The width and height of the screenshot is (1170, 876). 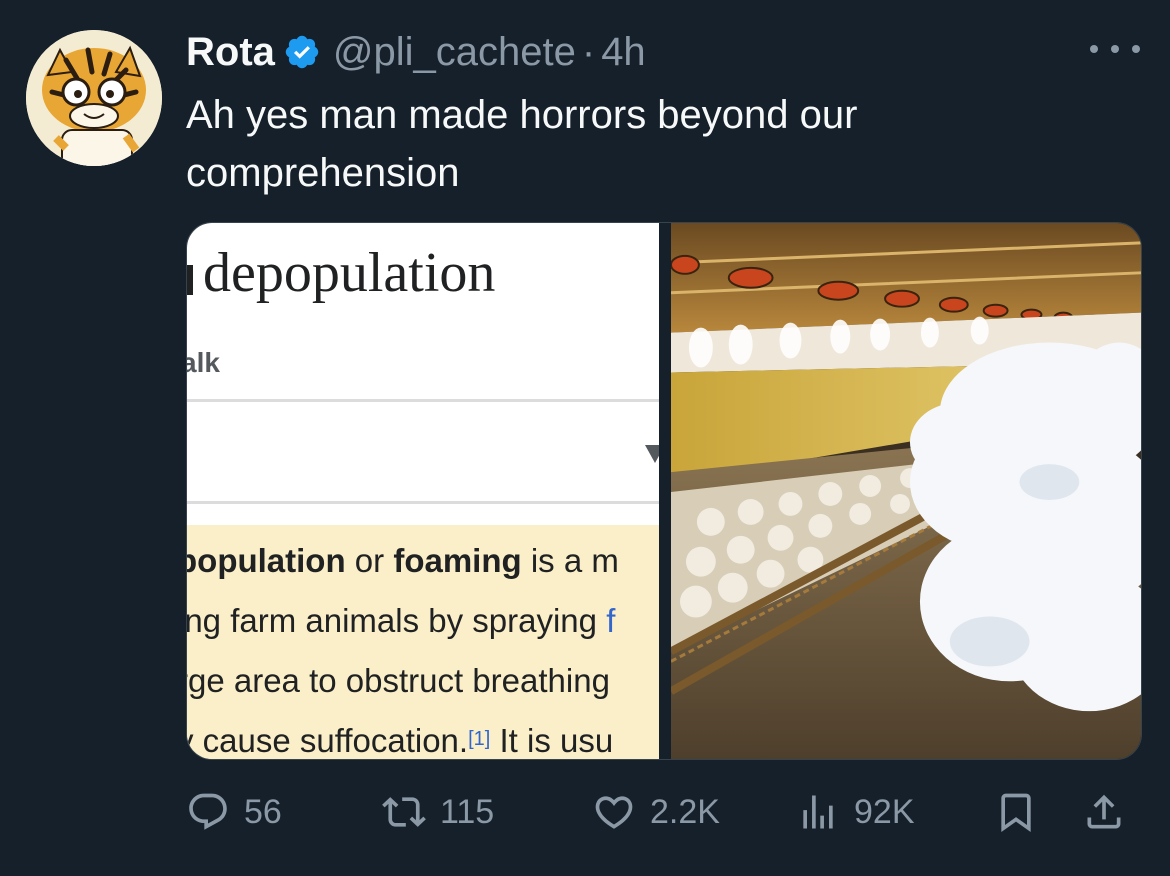 I want to click on wiki-line: rge area to obstruct breathing, so click(x=423, y=681).